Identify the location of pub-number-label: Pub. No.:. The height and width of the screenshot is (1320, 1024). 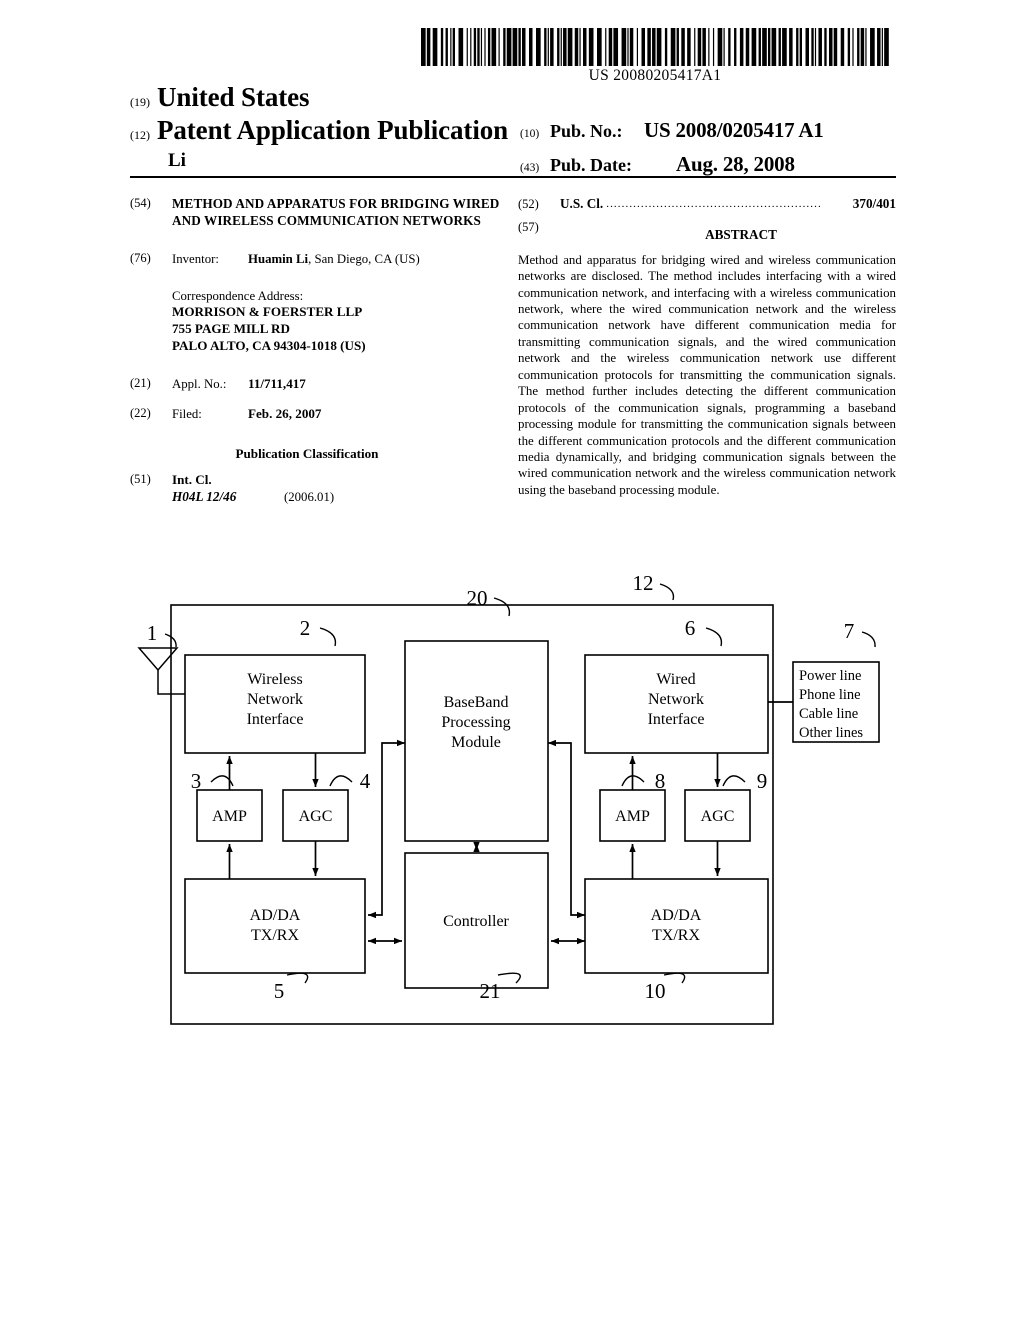
(586, 131).